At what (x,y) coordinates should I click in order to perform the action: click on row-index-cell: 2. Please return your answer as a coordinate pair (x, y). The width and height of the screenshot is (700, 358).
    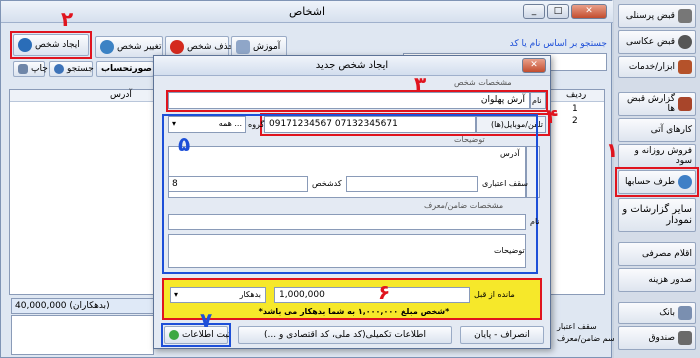
    Looking at the image, I should click on (575, 121).